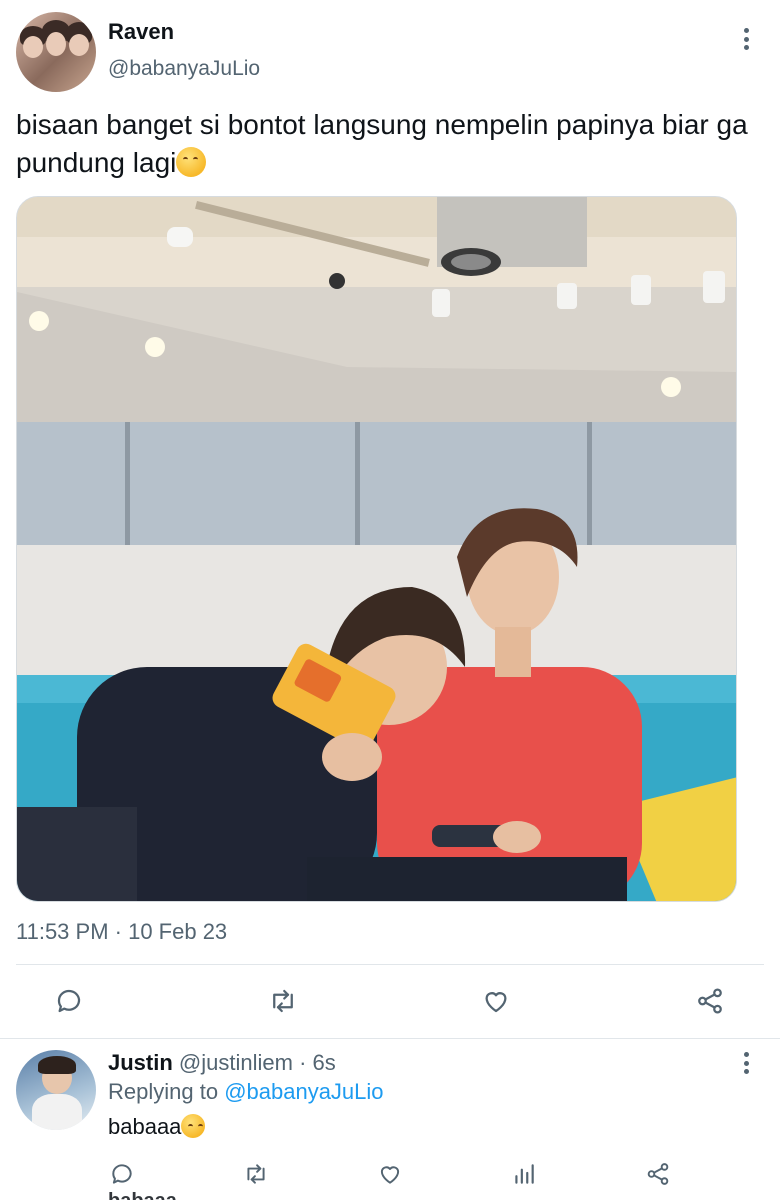  Describe the element at coordinates (193, 1126) in the screenshot. I see `weary-face-icon` at that location.